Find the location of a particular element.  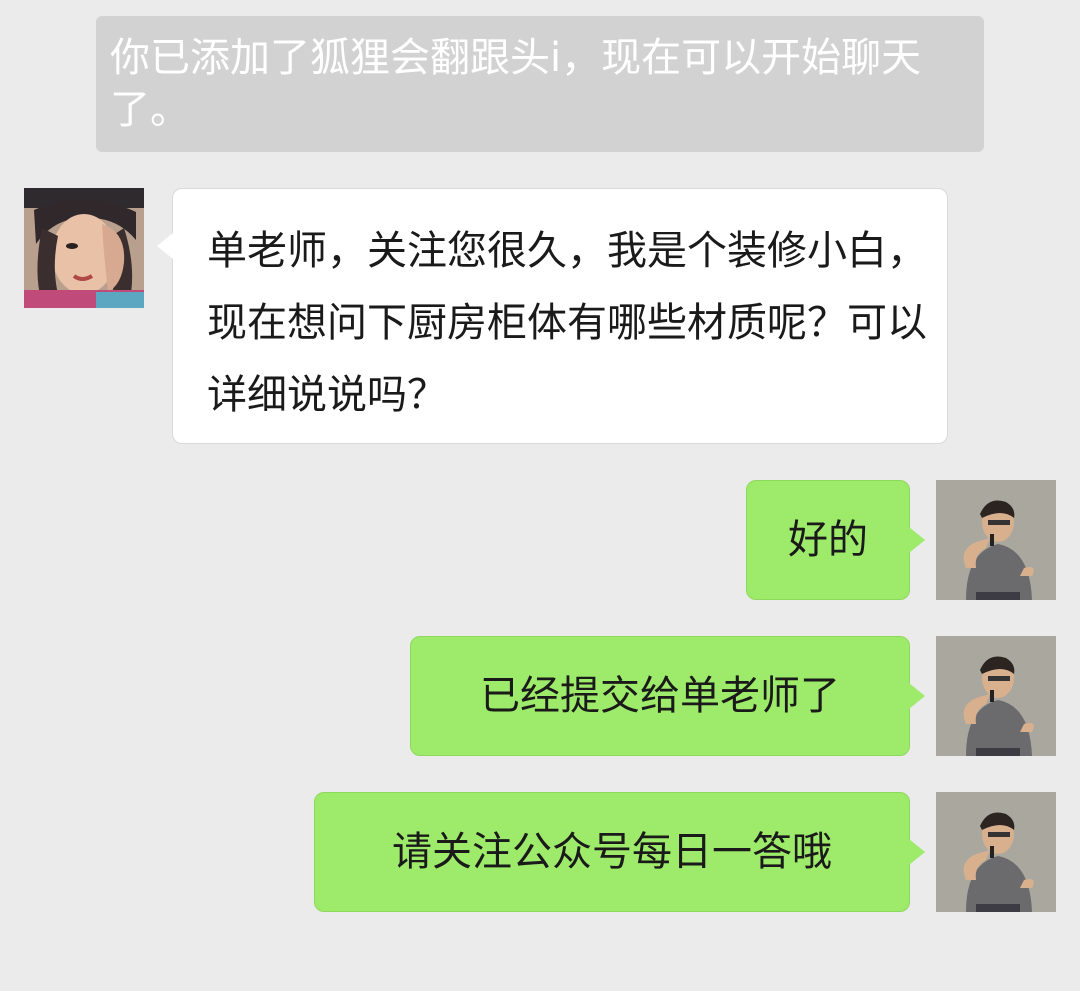

system-notice: 你已添加了狐狸会翻跟头i，现在可以开始聊天了。 is located at coordinates (540, 84).